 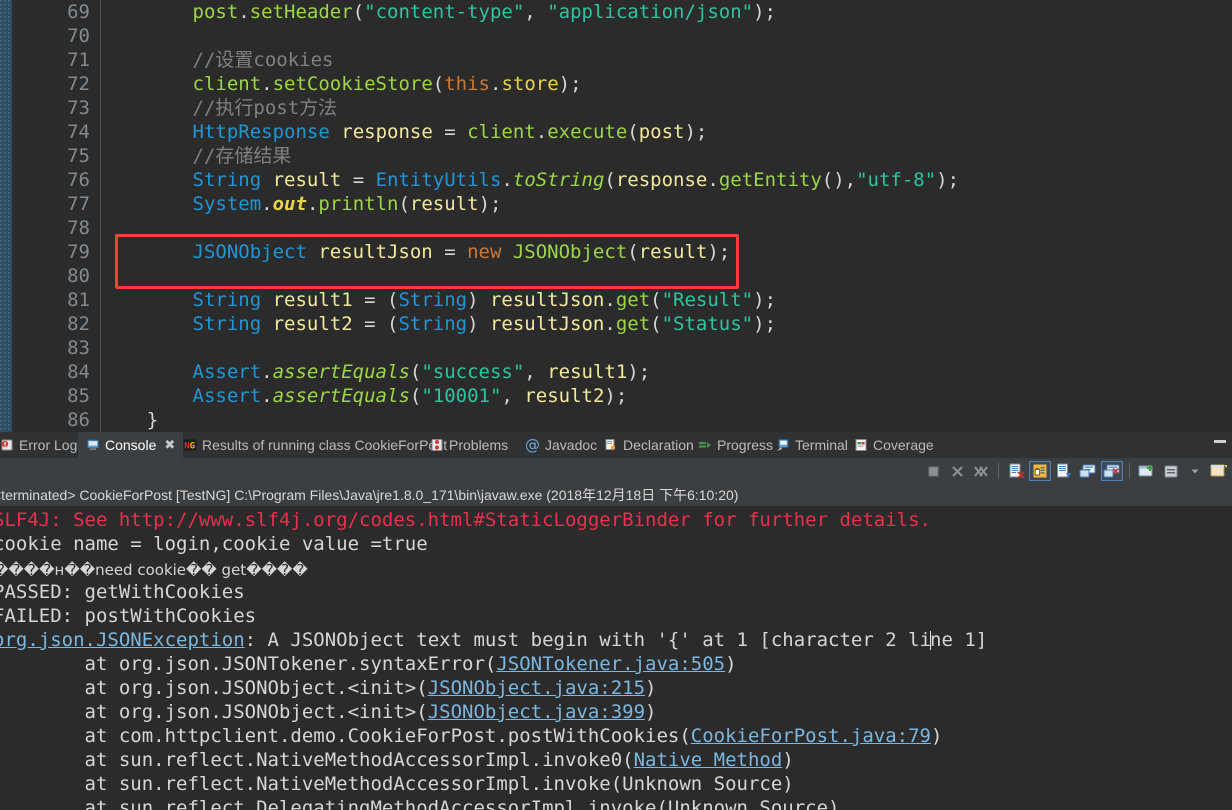 What do you see at coordinates (78, 300) in the screenshot?
I see `line-number: 81` at bounding box center [78, 300].